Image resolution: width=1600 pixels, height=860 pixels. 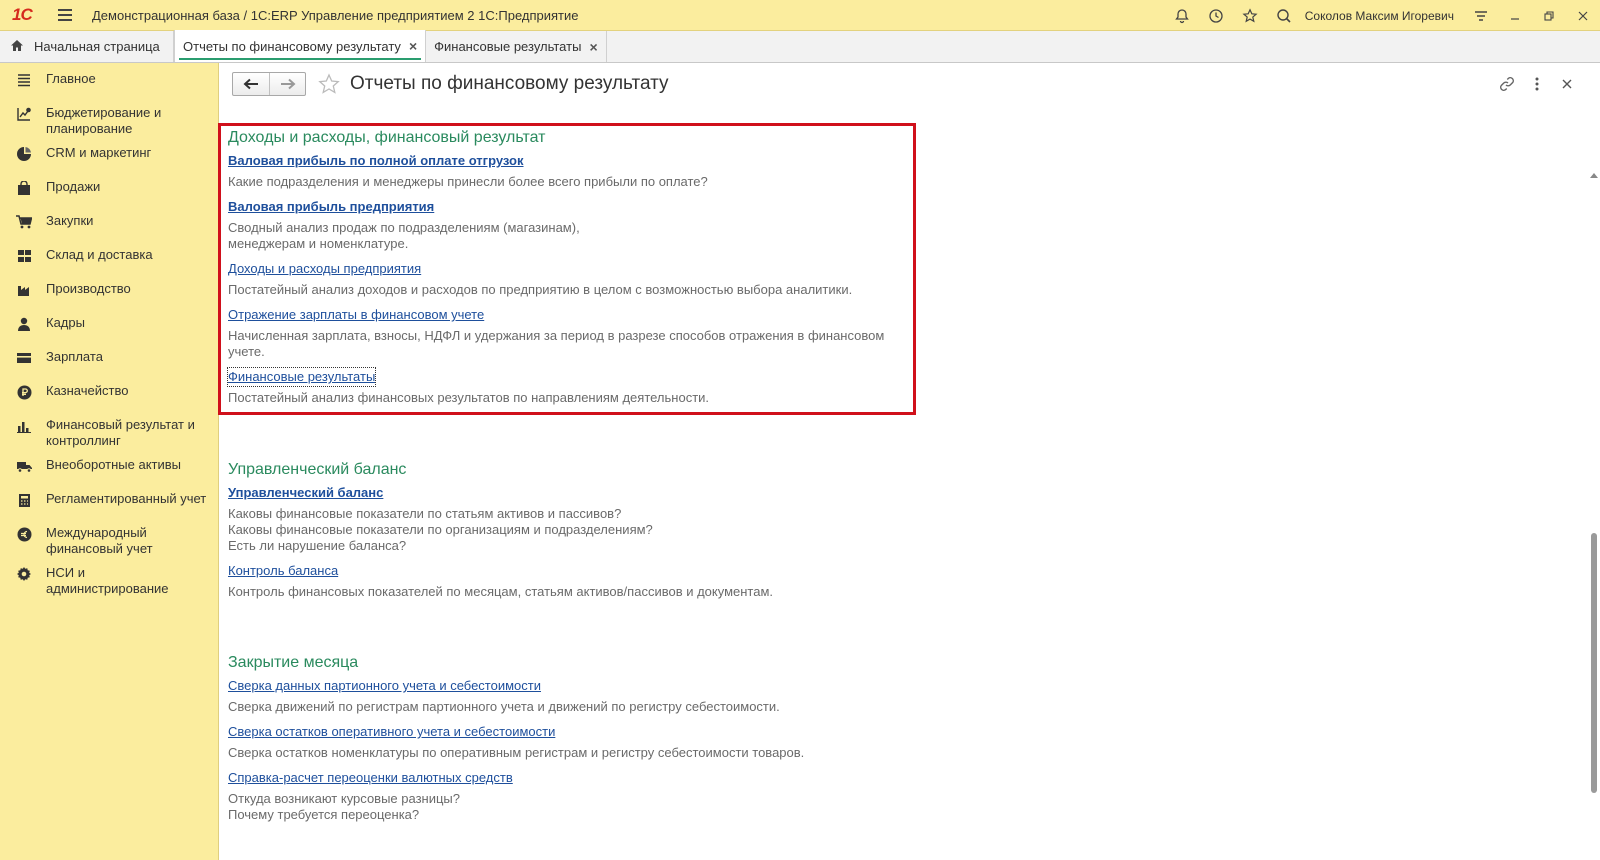 I want to click on sidebar-item-sales: Продажи, so click(x=109, y=192).